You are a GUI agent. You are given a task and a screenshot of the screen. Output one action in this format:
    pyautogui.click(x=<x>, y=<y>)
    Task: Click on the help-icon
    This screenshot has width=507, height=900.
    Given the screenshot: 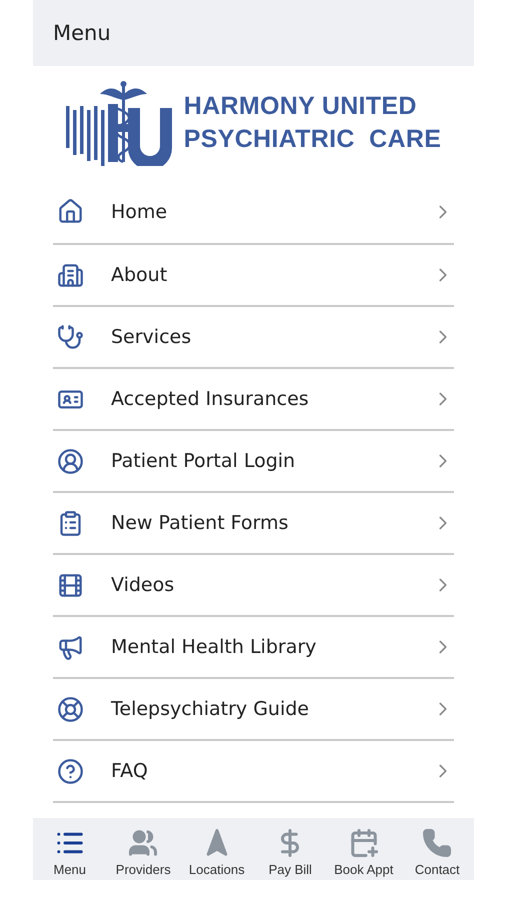 What is the action you would take?
    pyautogui.click(x=70, y=771)
    